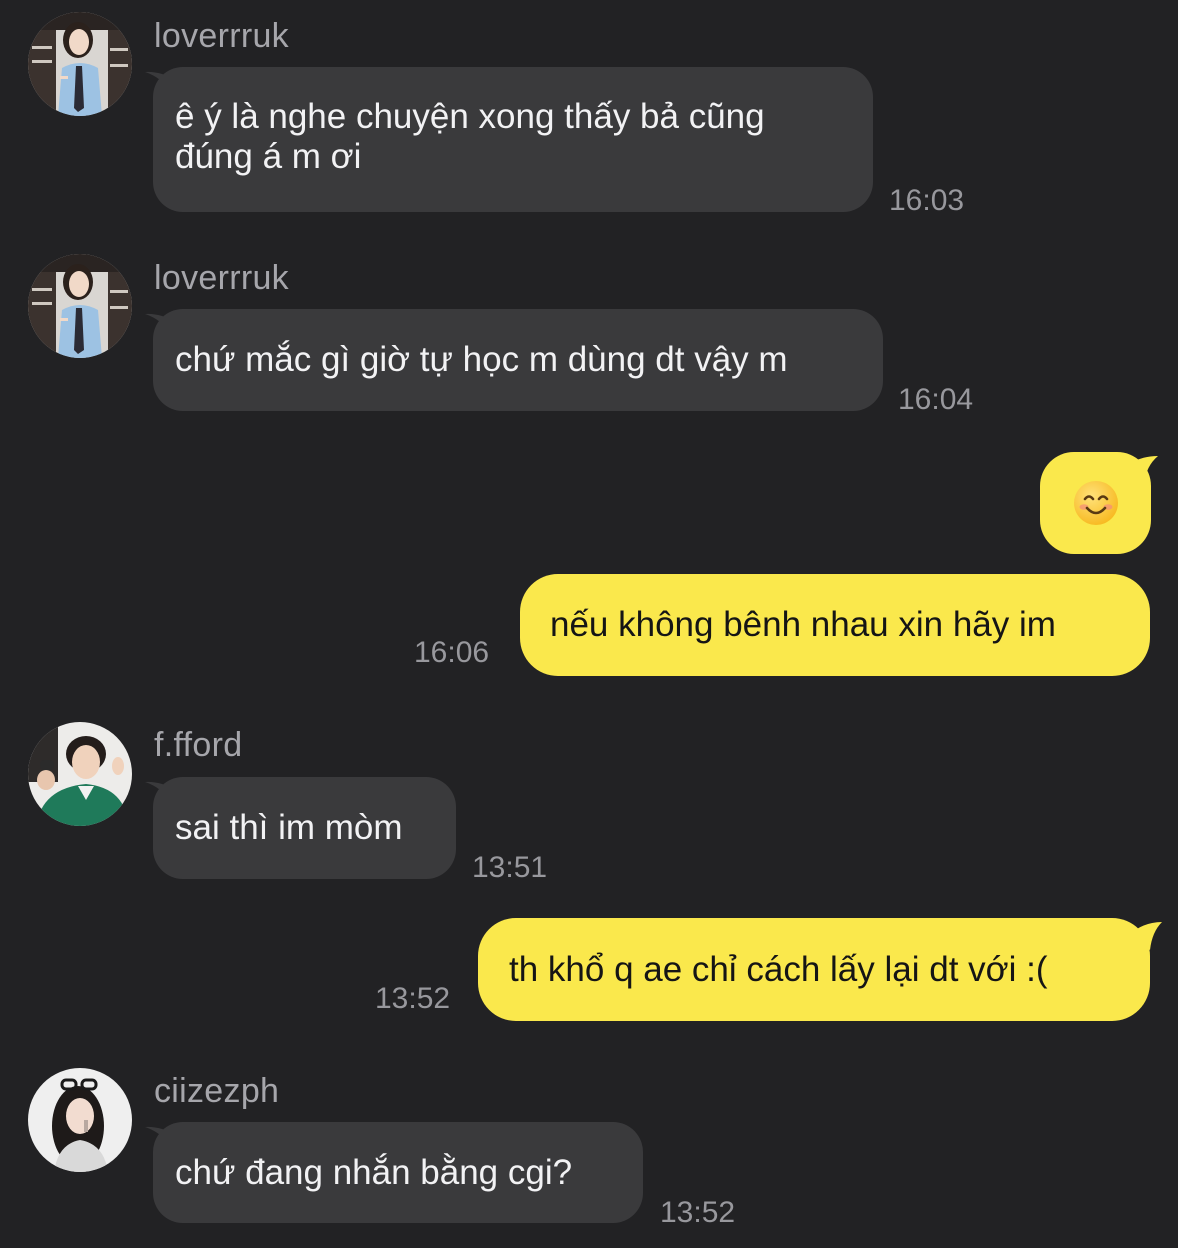  What do you see at coordinates (518, 360) in the screenshot?
I see `message-text: chứ mắc gì giờ tự học m dùng dt vậy m` at bounding box center [518, 360].